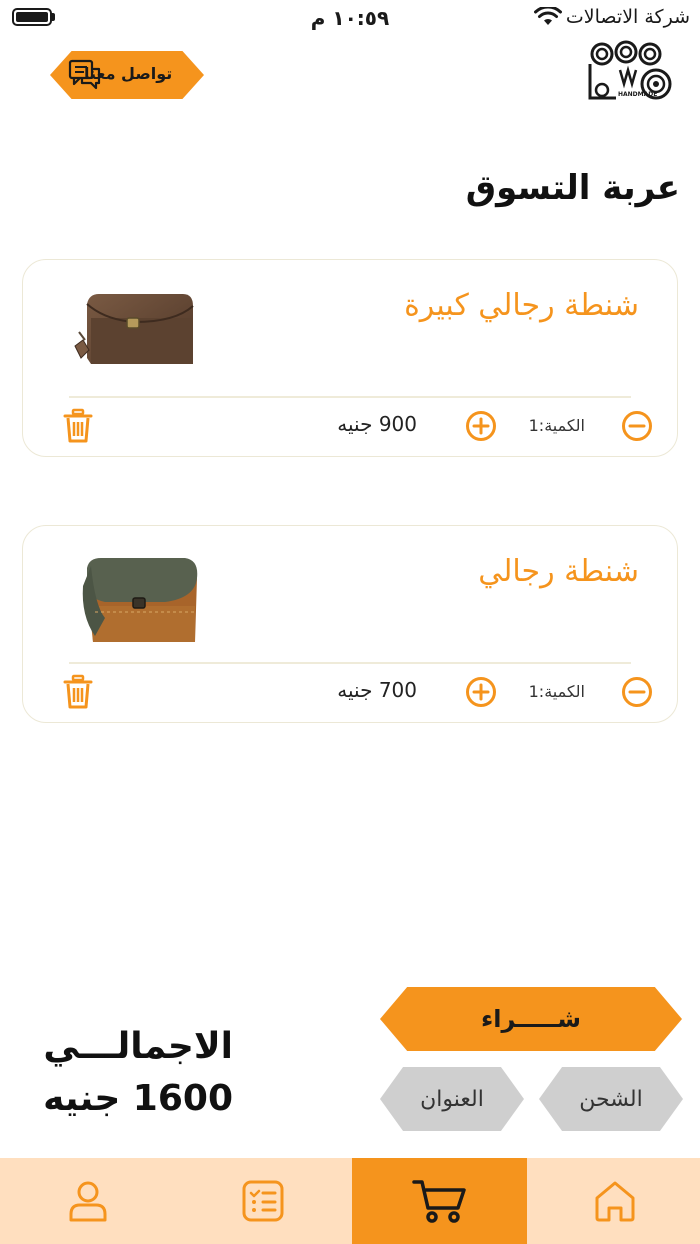  What do you see at coordinates (138, 1046) in the screenshot?
I see `total-label: الاجمالـــي` at bounding box center [138, 1046].